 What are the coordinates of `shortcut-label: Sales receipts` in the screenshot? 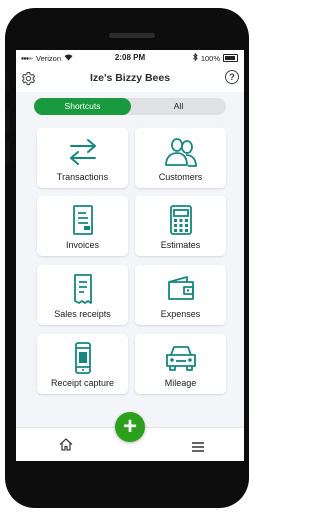 It's located at (82, 314).